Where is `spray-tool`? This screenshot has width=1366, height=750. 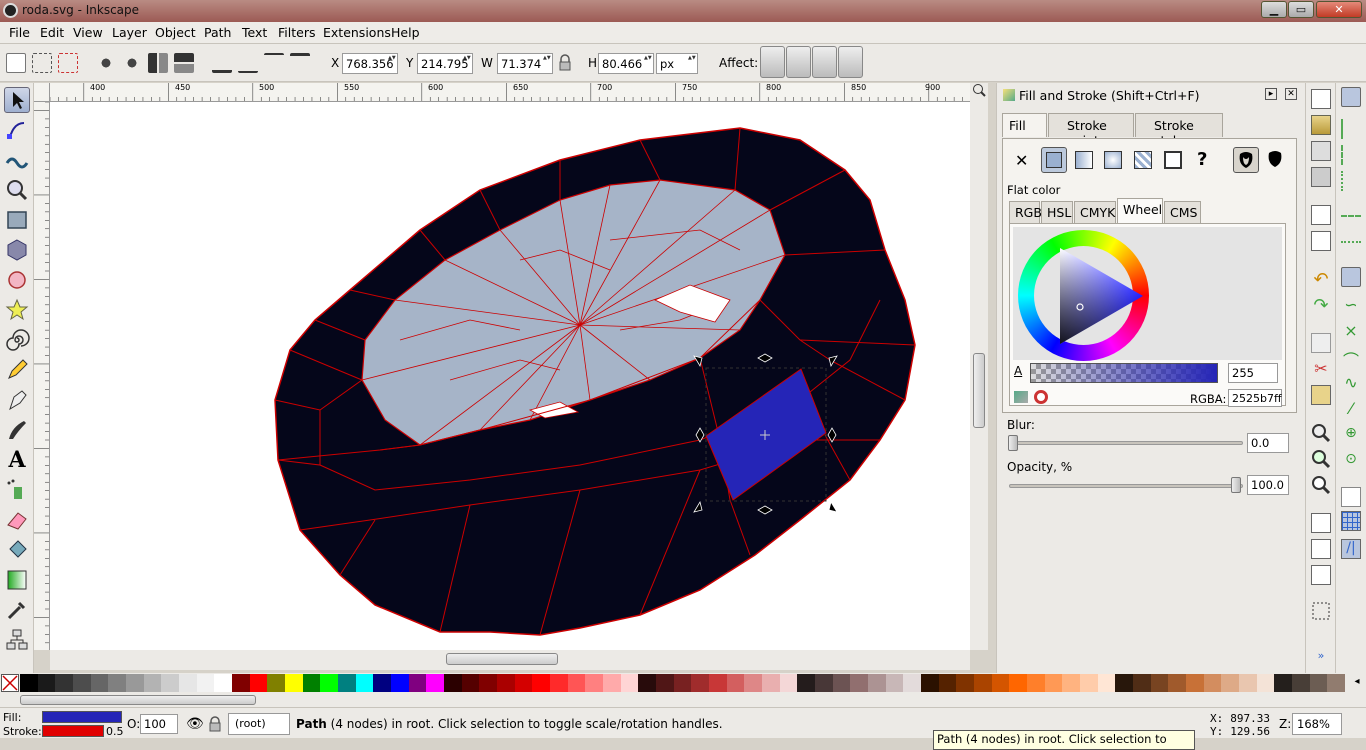
spray-tool is located at coordinates (17, 490).